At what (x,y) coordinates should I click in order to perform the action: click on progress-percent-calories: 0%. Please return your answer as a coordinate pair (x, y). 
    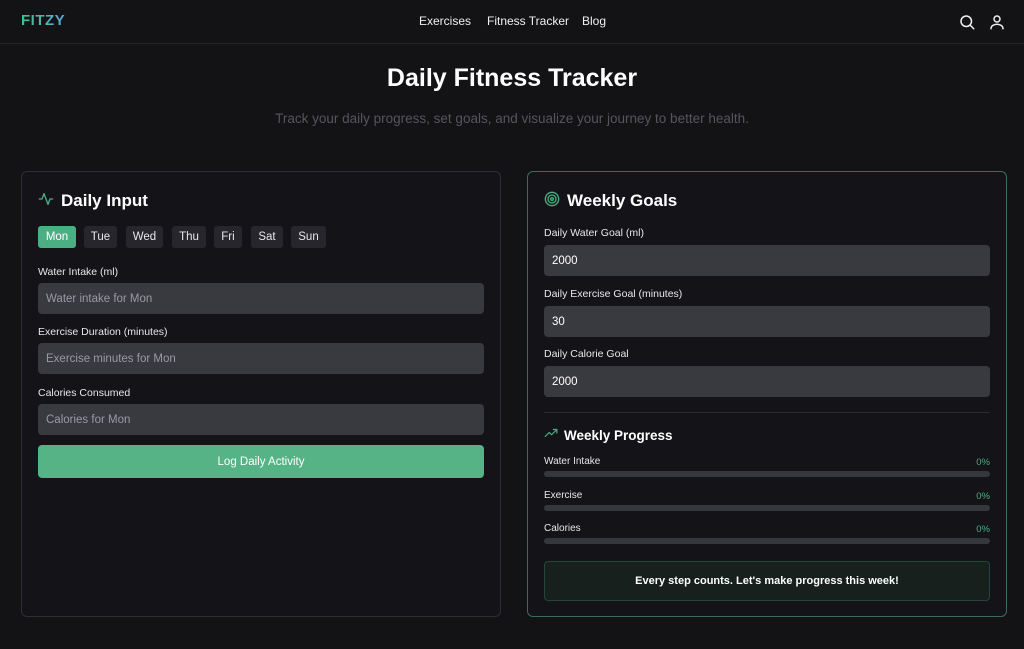
    Looking at the image, I should click on (983, 529).